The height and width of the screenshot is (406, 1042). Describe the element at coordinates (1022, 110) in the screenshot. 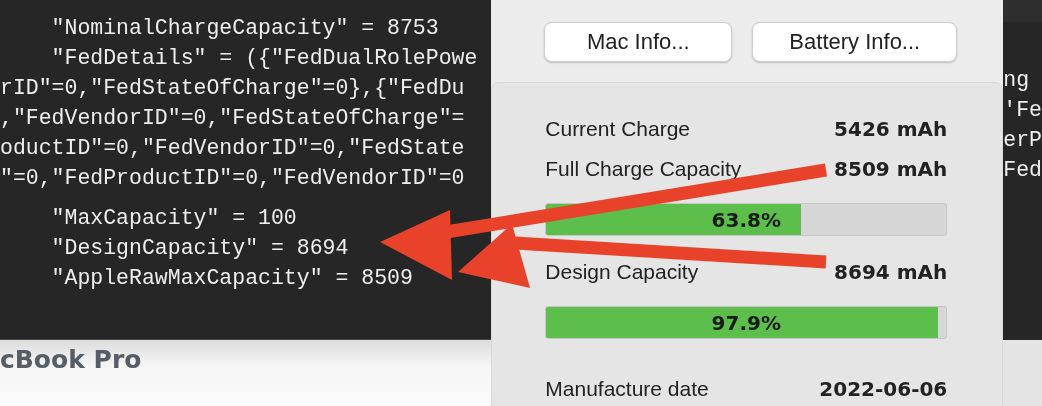

I see `terminal-line: 'Fe` at that location.